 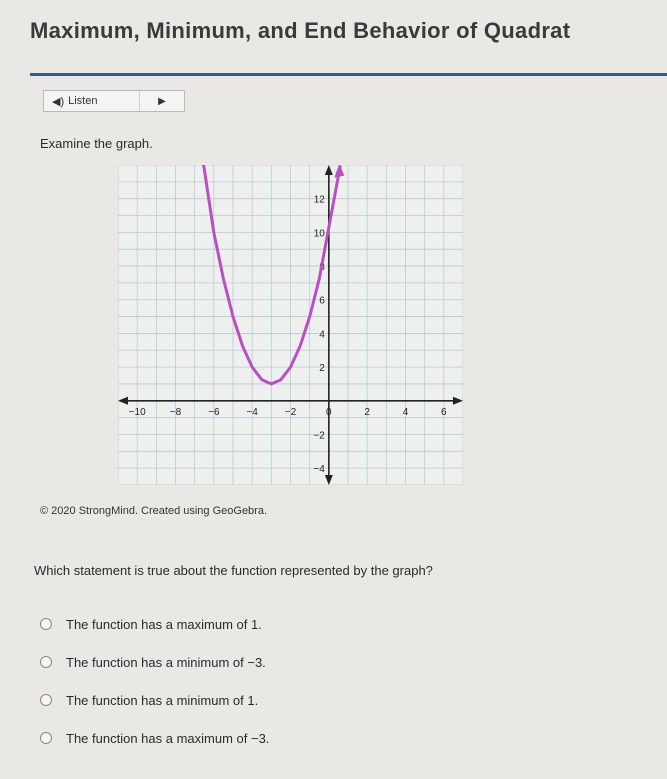 What do you see at coordinates (320, 233) in the screenshot?
I see `y-tick-label: 10` at bounding box center [320, 233].